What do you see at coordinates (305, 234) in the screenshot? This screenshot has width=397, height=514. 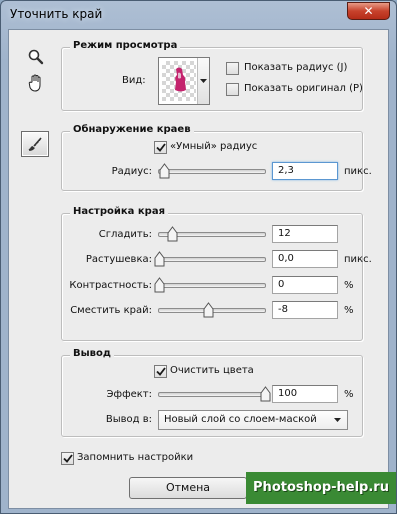 I see `smooth-input: 12` at bounding box center [305, 234].